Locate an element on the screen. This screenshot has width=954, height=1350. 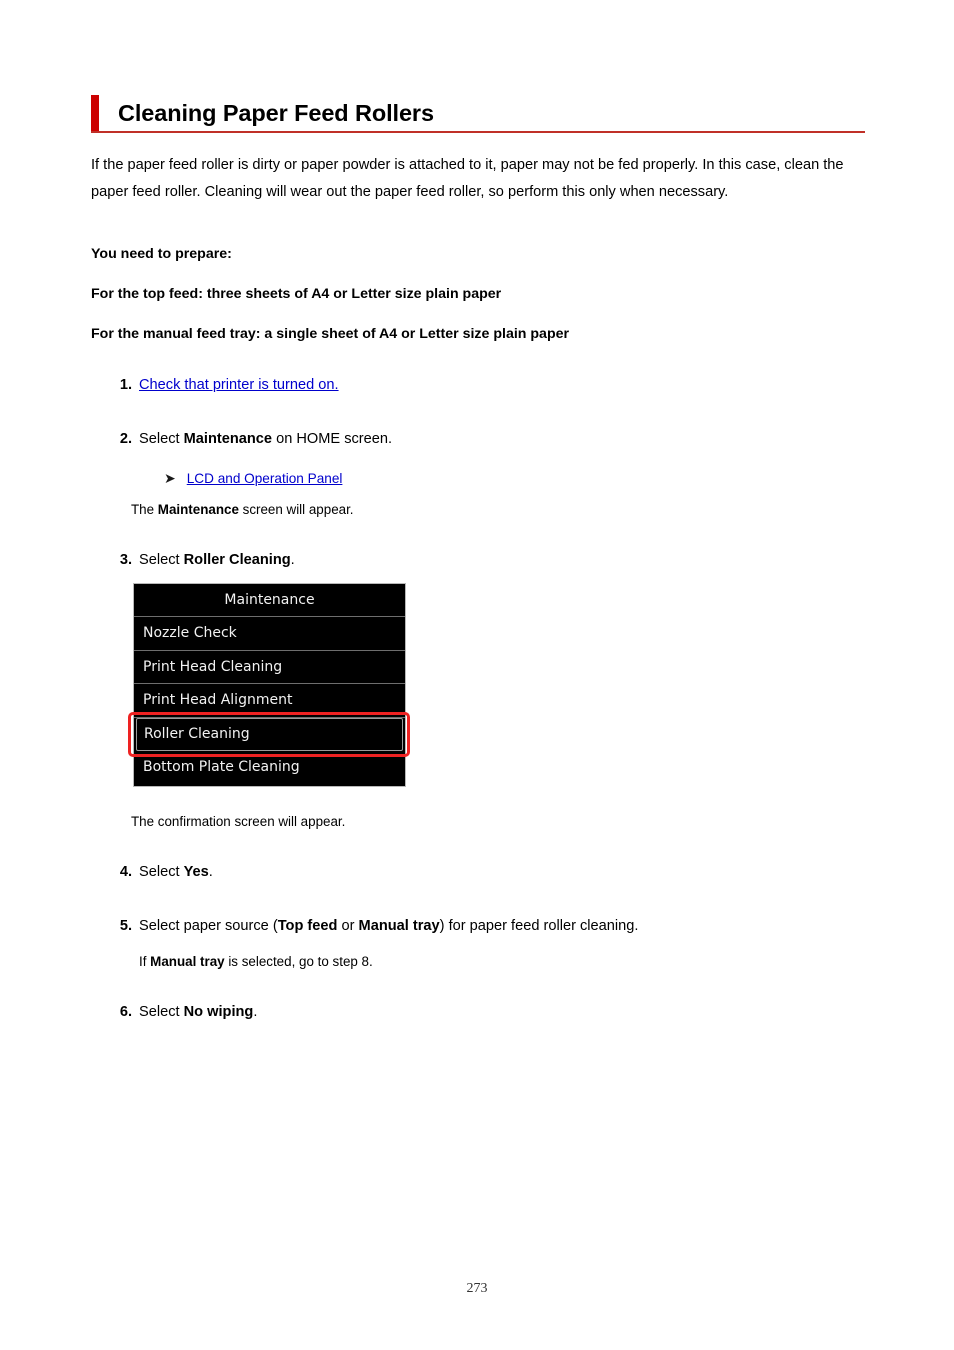
step-6-body: Select No wiping. is located at coordinates (198, 1012).